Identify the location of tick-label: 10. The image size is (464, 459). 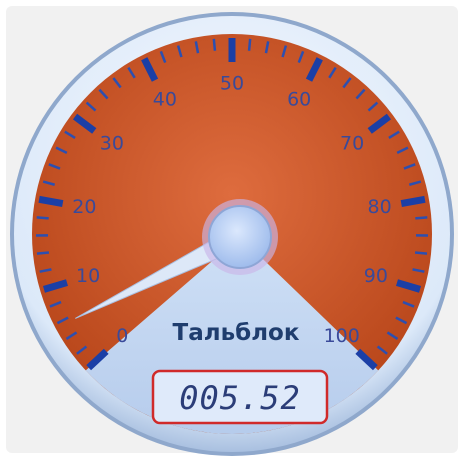
(88, 276).